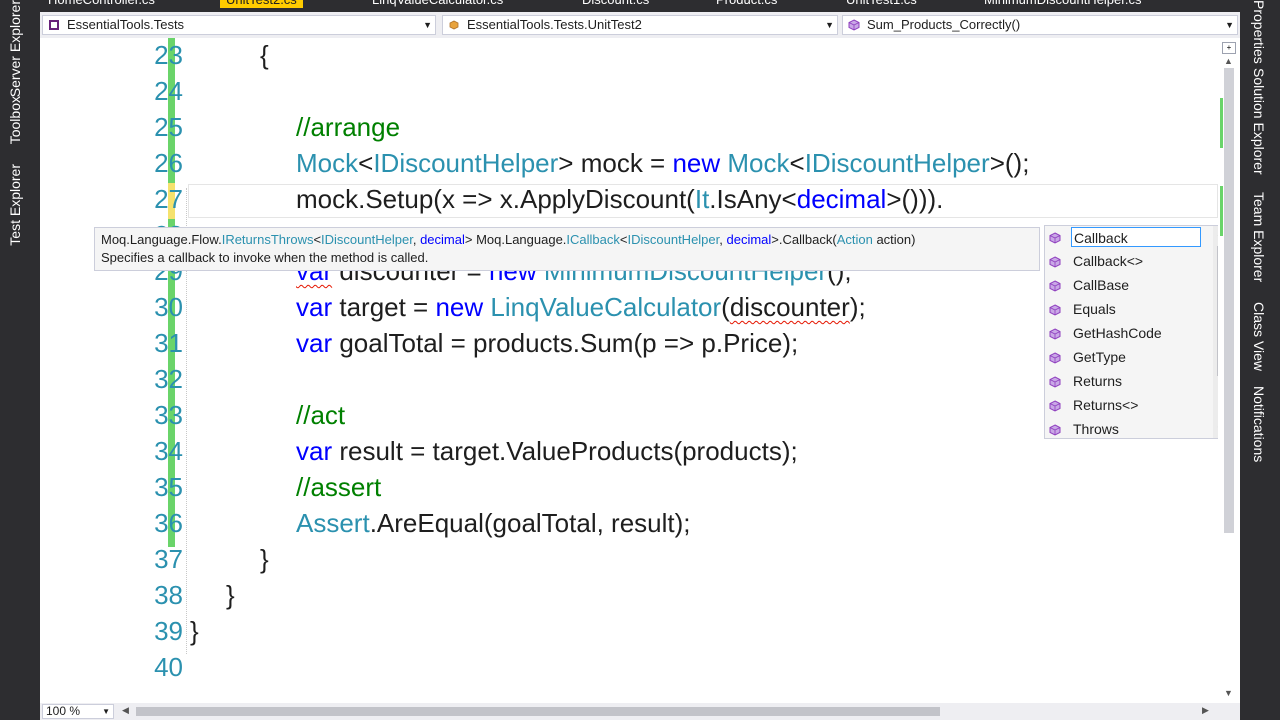 The height and width of the screenshot is (720, 1280). I want to click on type-name: EssentialTools.Tests.UnitTest2, so click(554, 24).